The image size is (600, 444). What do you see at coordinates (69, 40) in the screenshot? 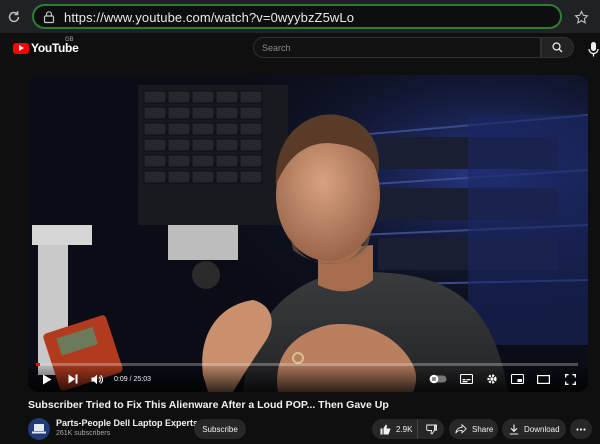
I see `region-code: GB` at bounding box center [69, 40].